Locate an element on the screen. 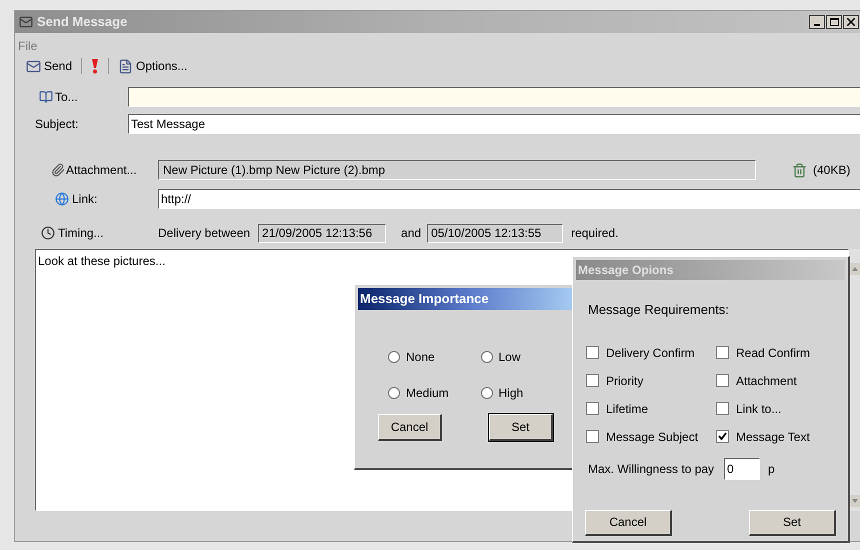  dialog-title: Message Opions is located at coordinates (626, 270).